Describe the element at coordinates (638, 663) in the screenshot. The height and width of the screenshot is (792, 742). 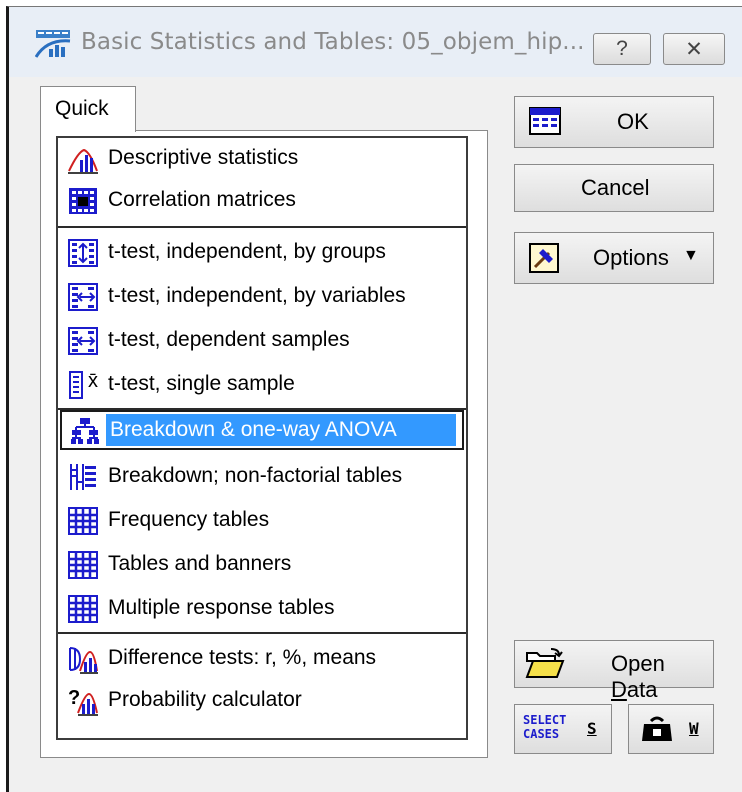
I see `open-data-prefix: Open` at that location.